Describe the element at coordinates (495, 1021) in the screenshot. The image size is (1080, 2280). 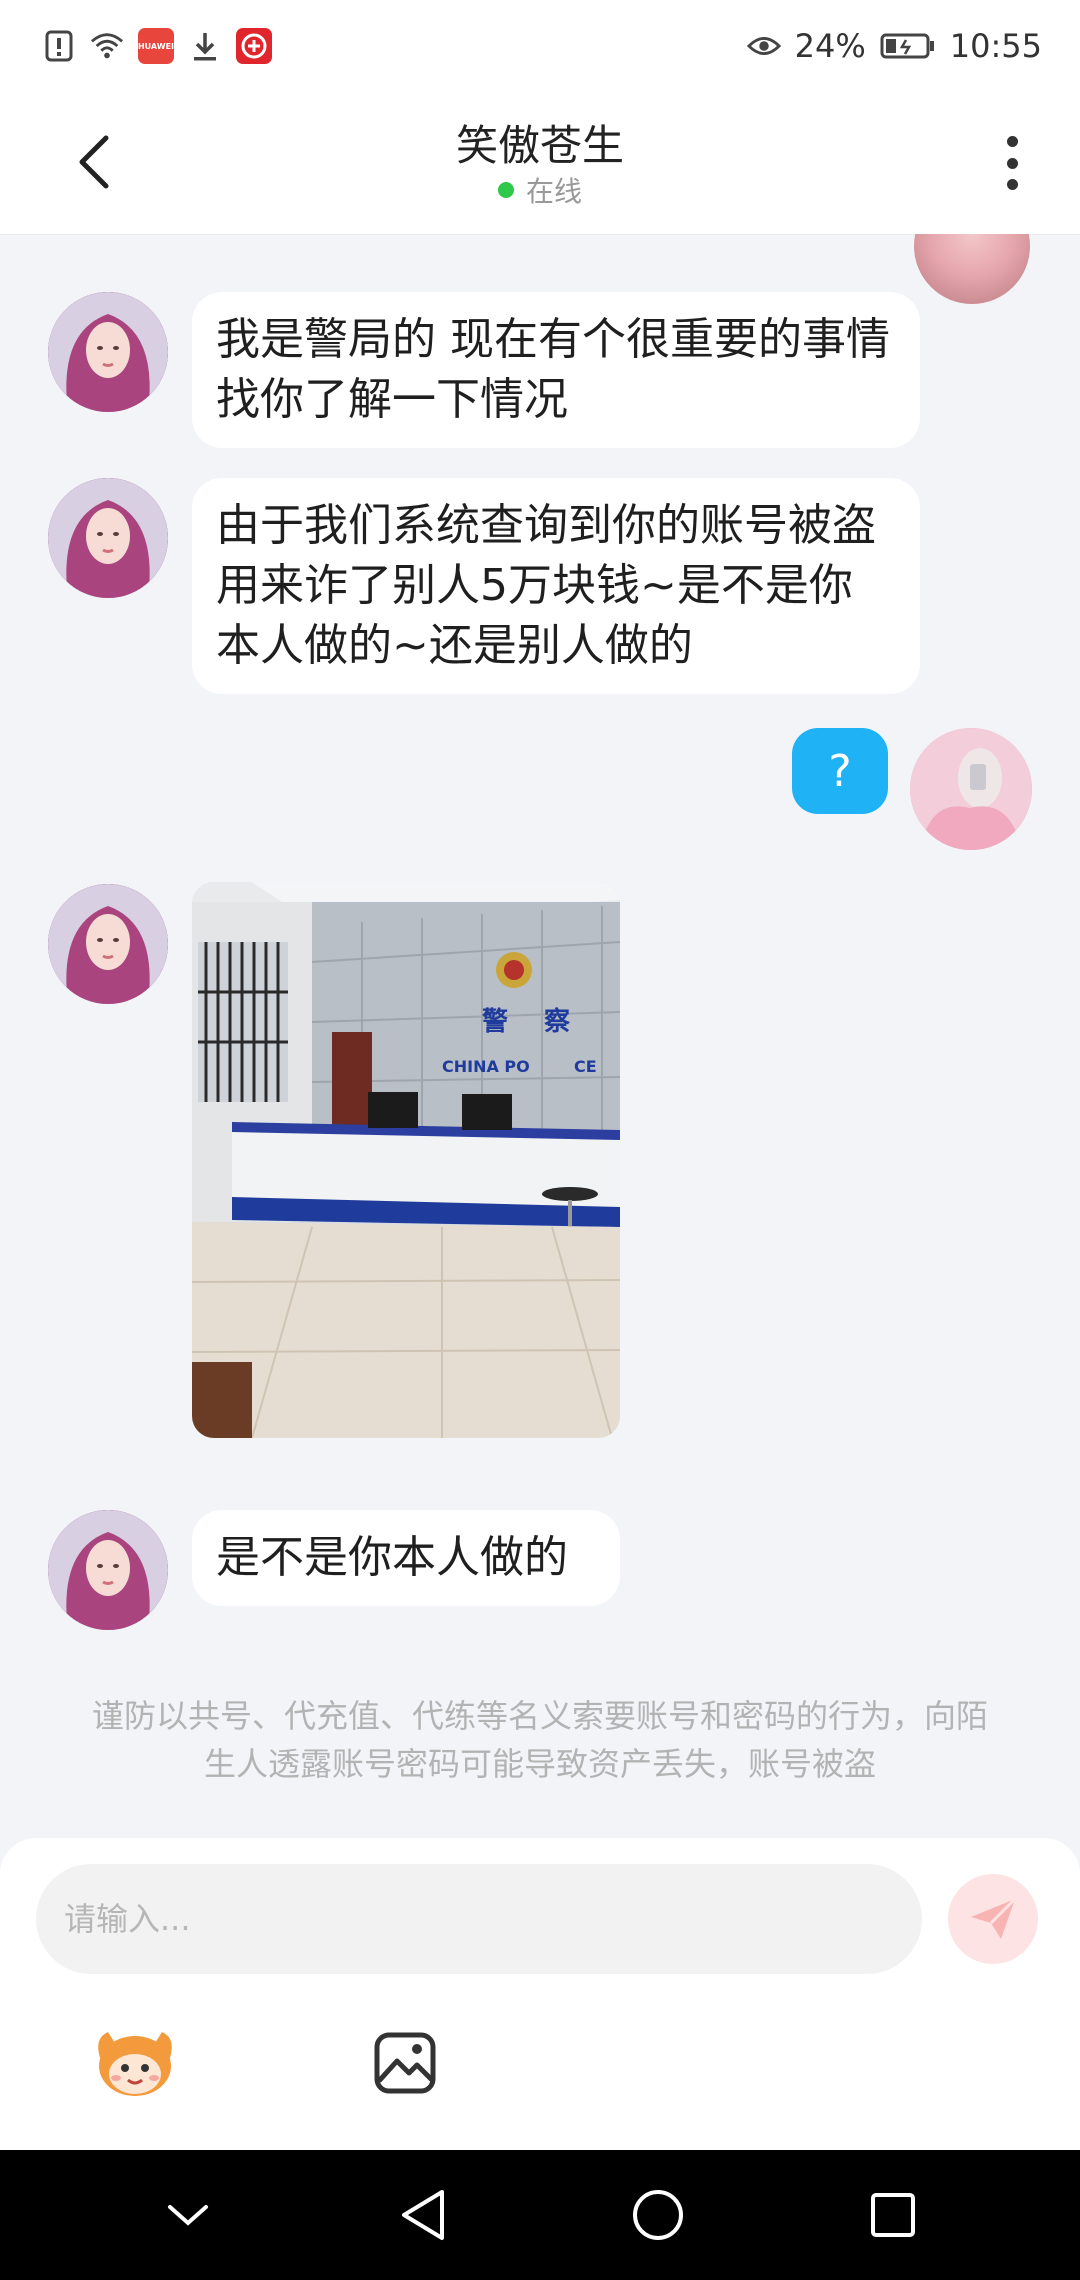
I see `image-sign-text: 警` at that location.